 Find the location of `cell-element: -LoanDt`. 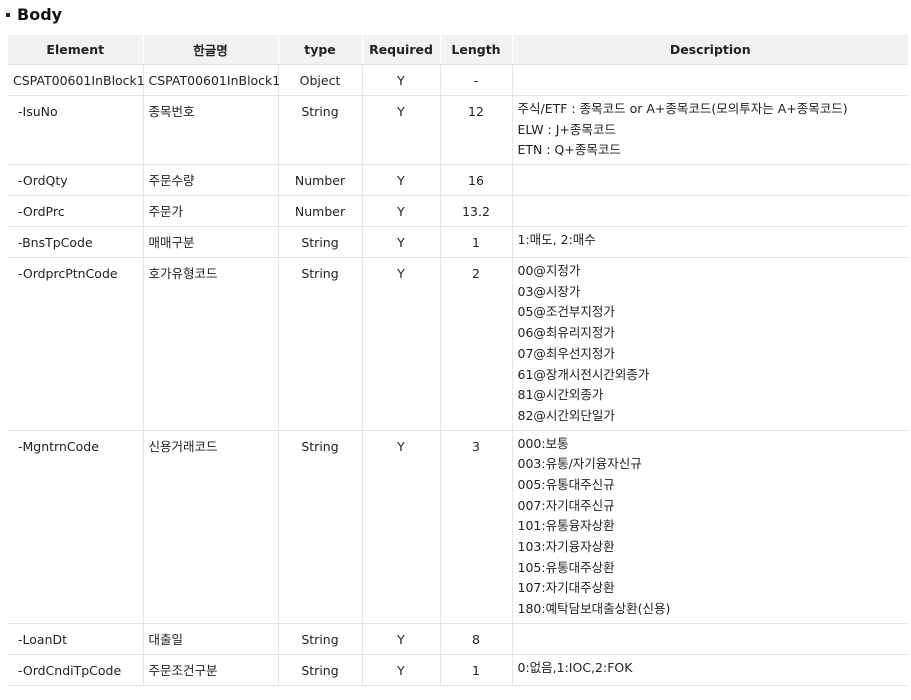

cell-element: -LoanDt is located at coordinates (76, 639).